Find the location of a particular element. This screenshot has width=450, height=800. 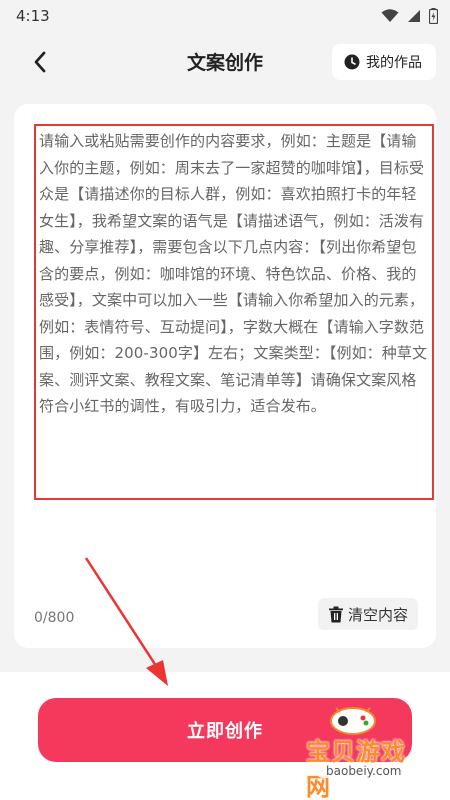

my-works-label: 我的作品 is located at coordinates (394, 63).